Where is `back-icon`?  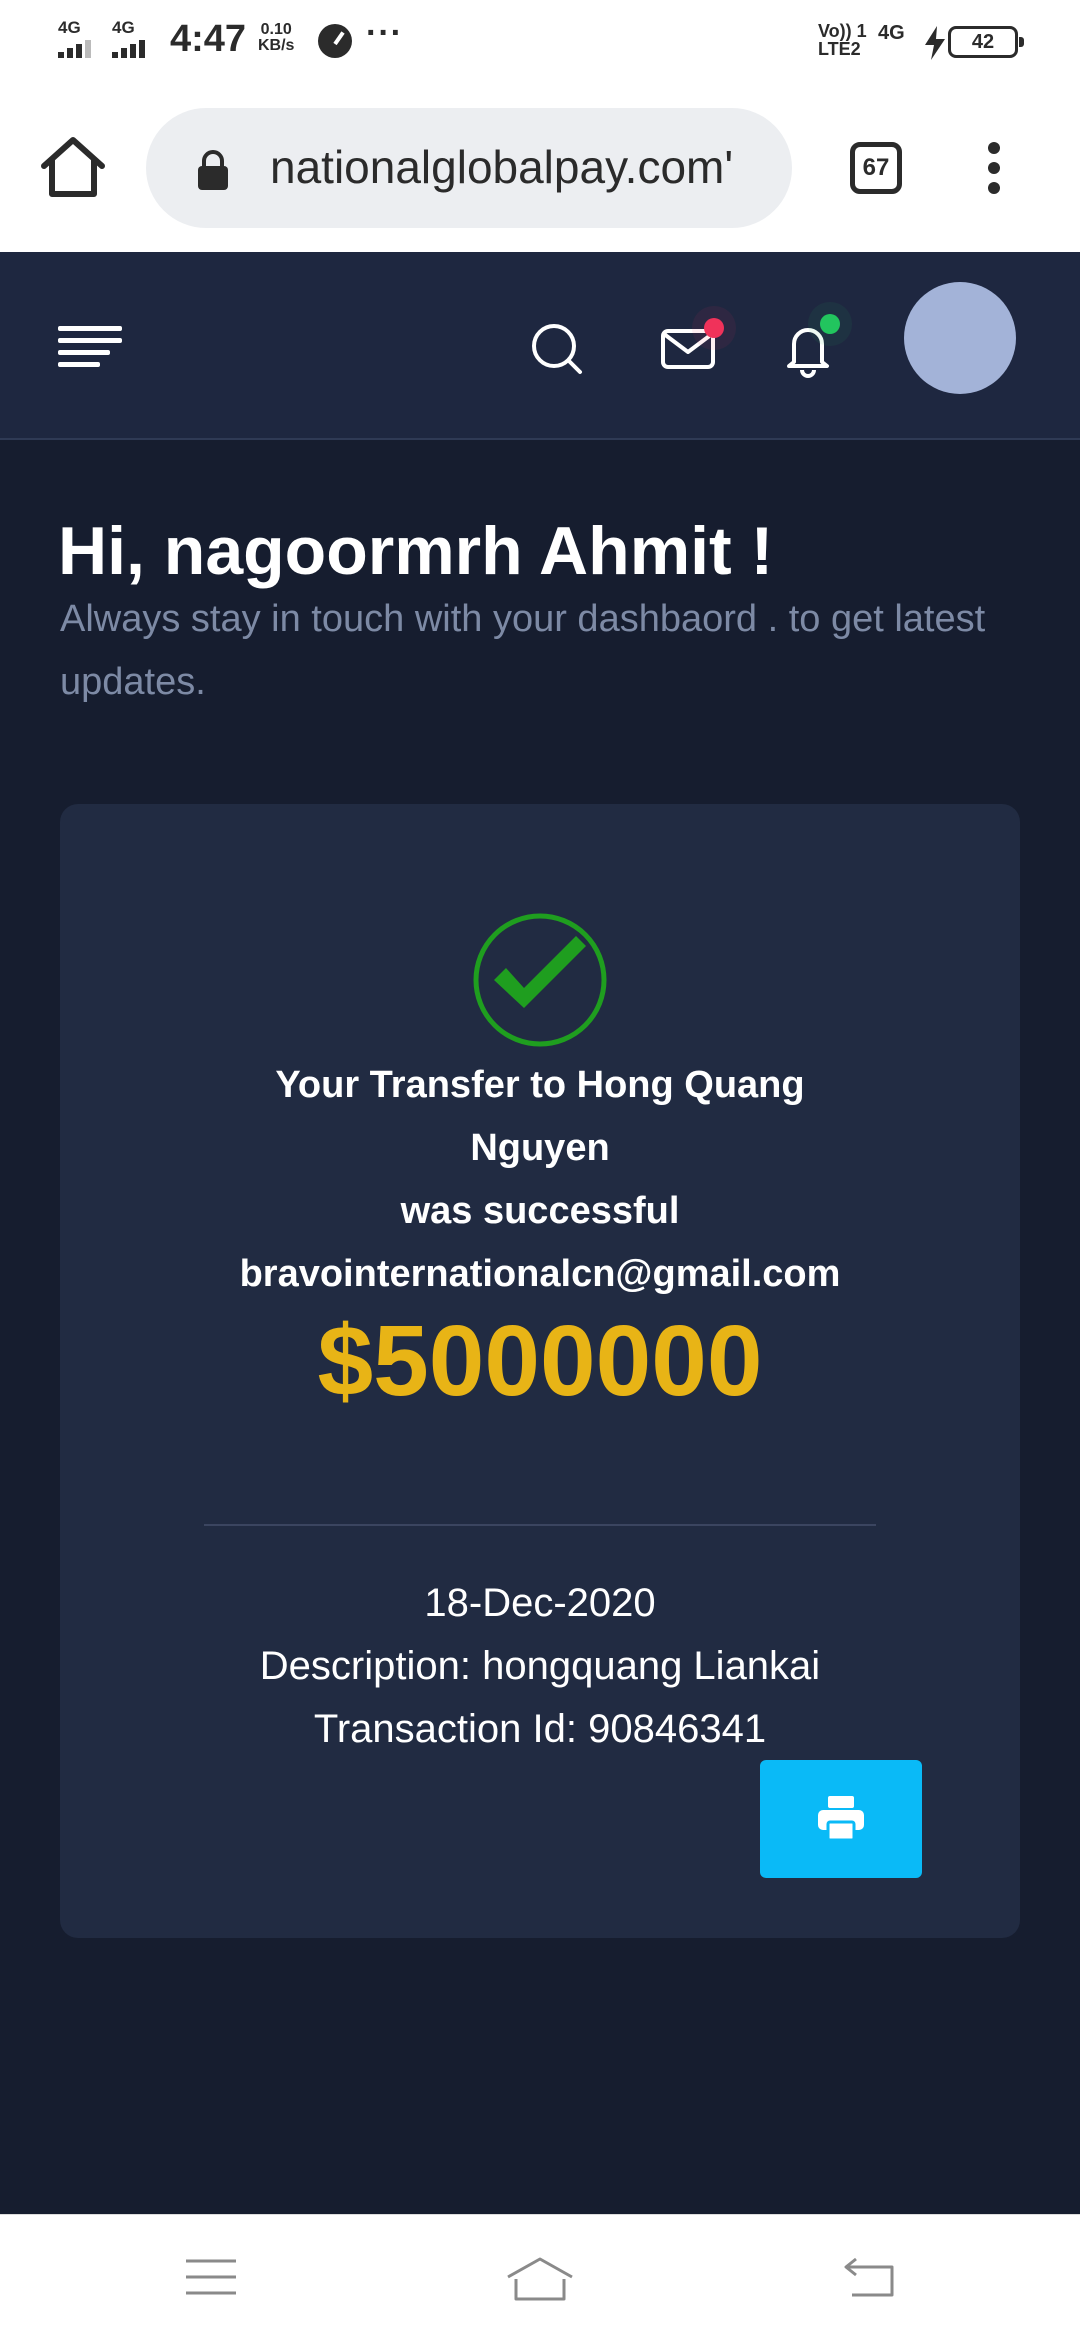 back-icon is located at coordinates (870, 2277).